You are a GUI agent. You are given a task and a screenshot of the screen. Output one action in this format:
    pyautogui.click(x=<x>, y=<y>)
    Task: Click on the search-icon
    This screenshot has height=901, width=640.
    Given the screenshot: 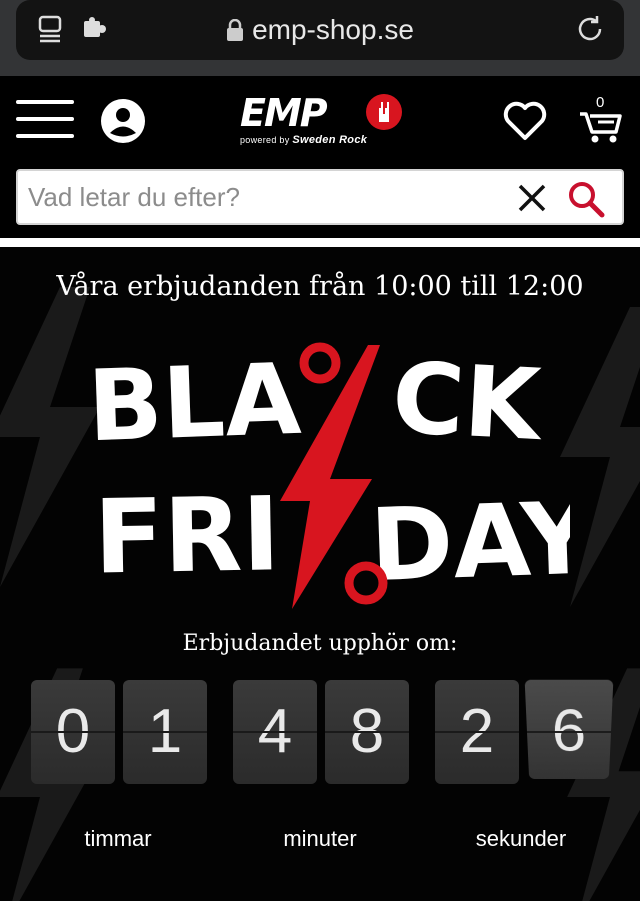 What is the action you would take?
    pyautogui.click(x=586, y=199)
    